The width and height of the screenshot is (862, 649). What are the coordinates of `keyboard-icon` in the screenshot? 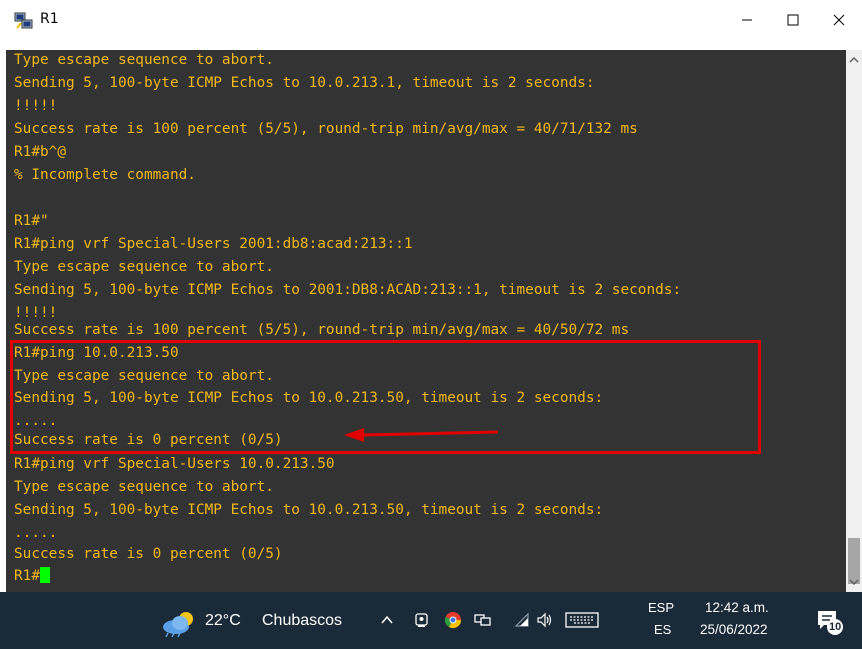 It's located at (582, 622).